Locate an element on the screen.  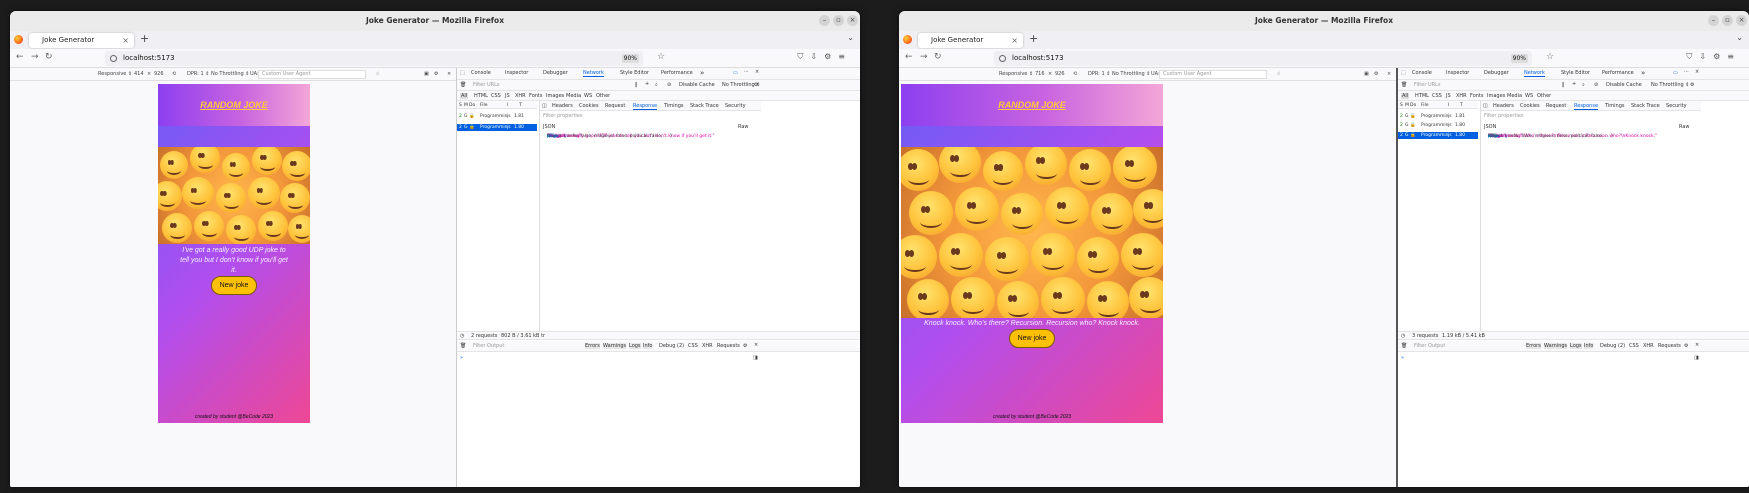
devtools-tab-debugger: Debugger is located at coordinates (1496, 73).